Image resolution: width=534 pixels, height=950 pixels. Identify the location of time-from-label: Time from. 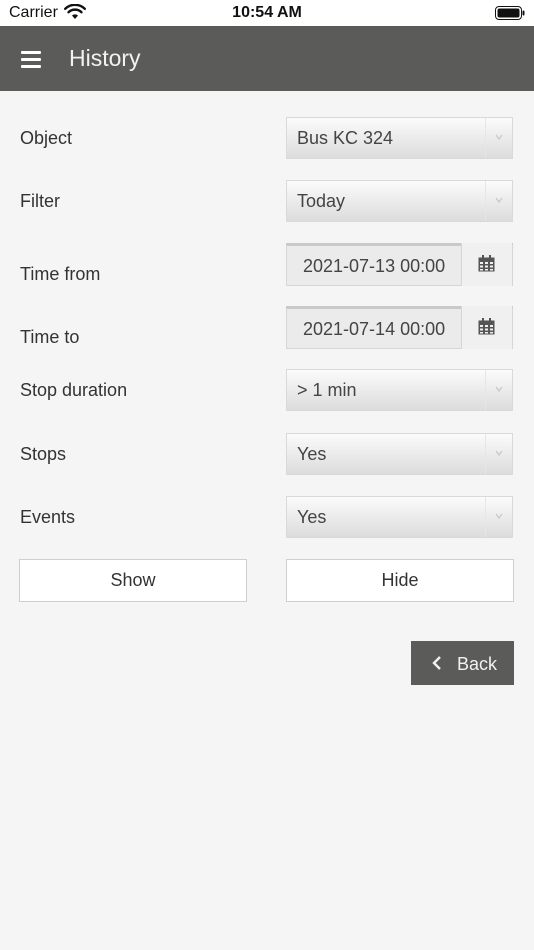
(60, 274).